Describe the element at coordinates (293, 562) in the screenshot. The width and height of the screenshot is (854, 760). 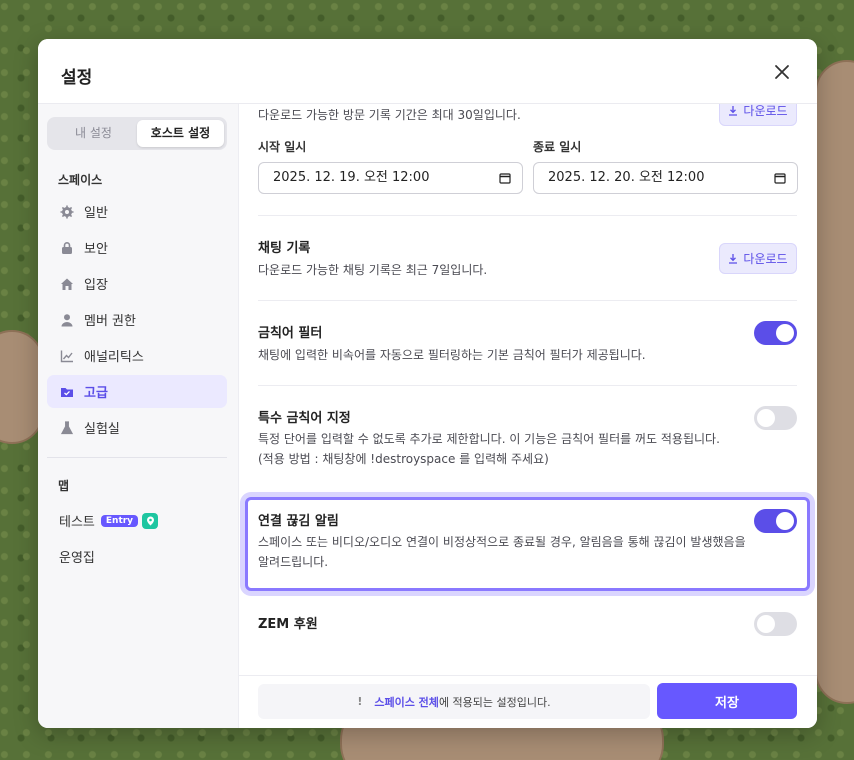
I see `disconnect-alert-desc-cont: 알려드립니다.` at that location.